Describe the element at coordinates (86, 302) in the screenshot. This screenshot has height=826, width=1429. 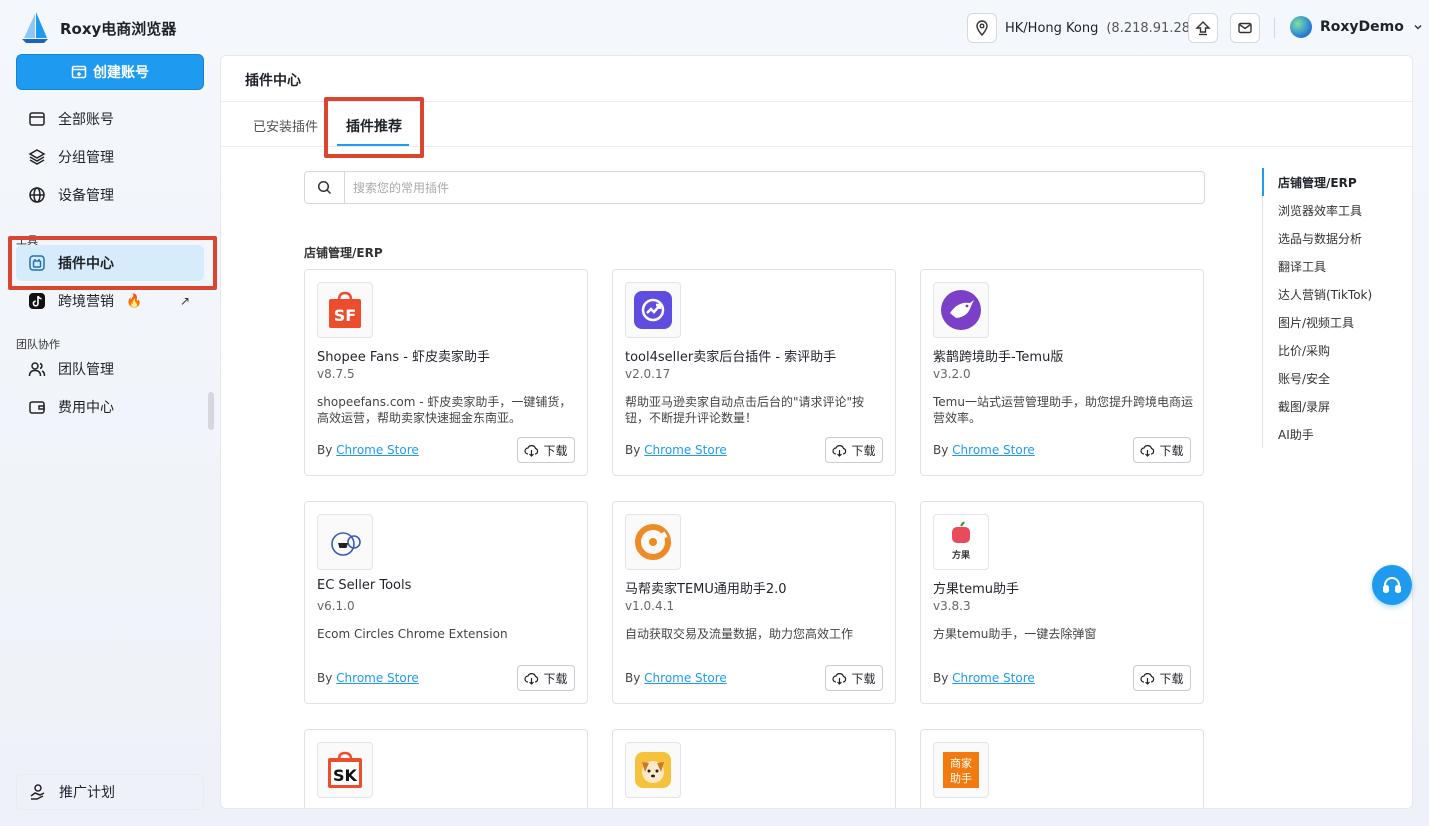
I see `sidebar-item-label: 跨境营销` at that location.